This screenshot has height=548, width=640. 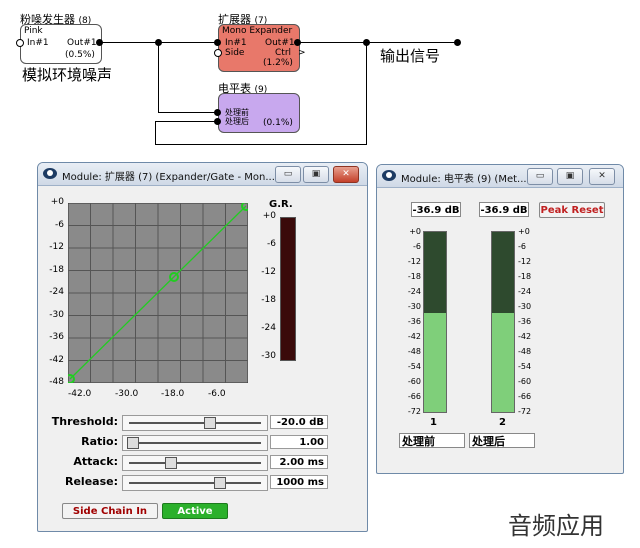 I want to click on annotation-noise: 模拟环境噪声, so click(x=67, y=75).